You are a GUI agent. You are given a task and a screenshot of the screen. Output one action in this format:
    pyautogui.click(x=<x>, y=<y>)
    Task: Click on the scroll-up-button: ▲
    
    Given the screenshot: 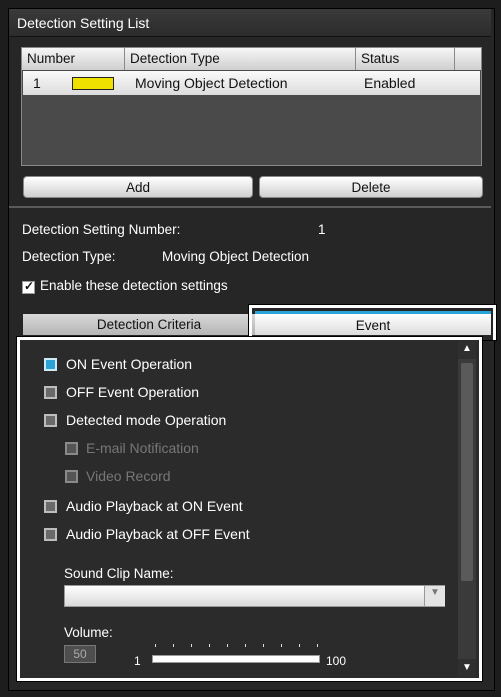 What is the action you would take?
    pyautogui.click(x=467, y=350)
    